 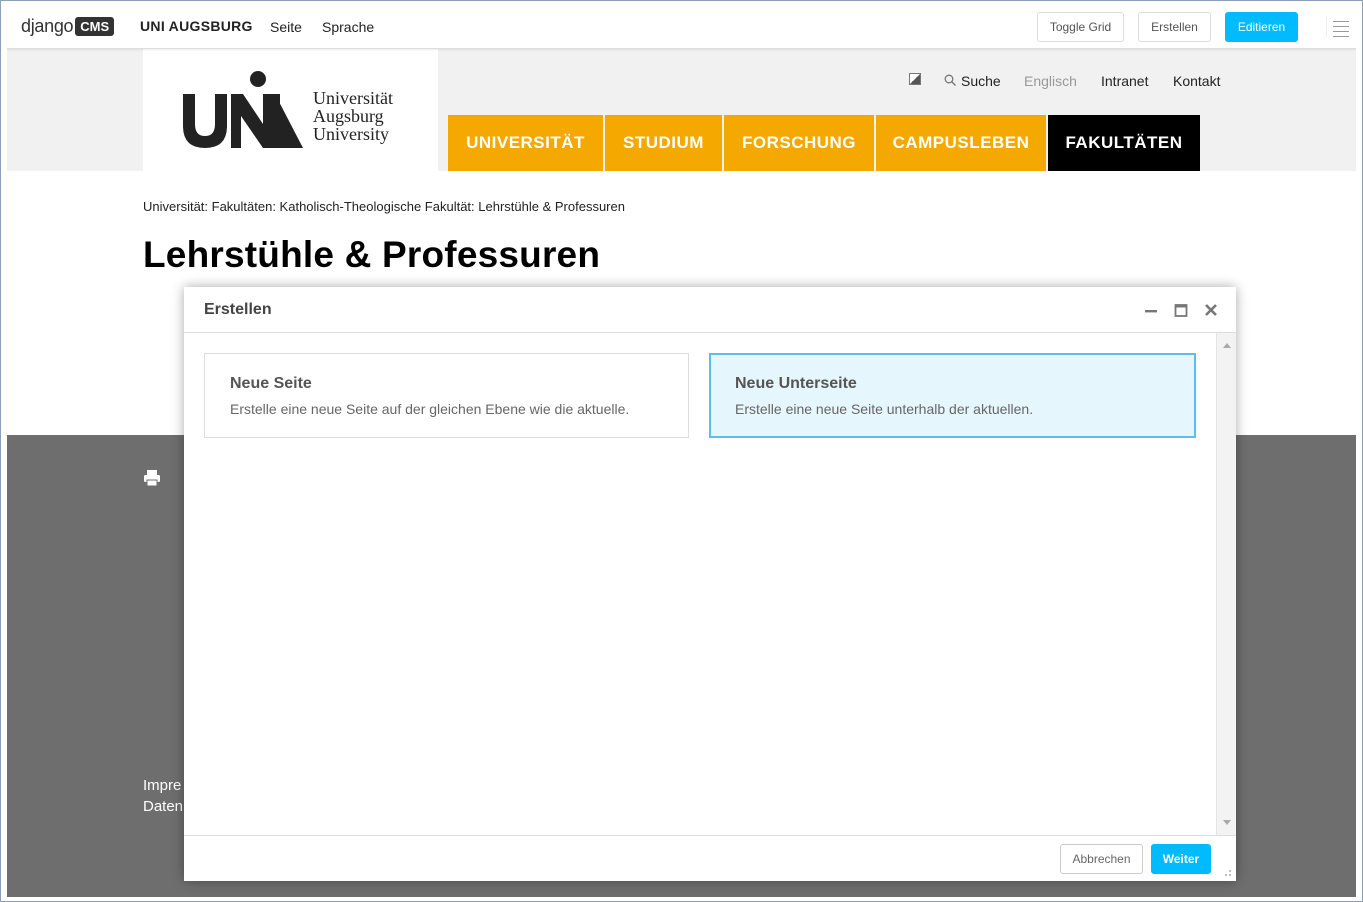 What do you see at coordinates (351, 134) in the screenshot?
I see `logo-line-3: University` at bounding box center [351, 134].